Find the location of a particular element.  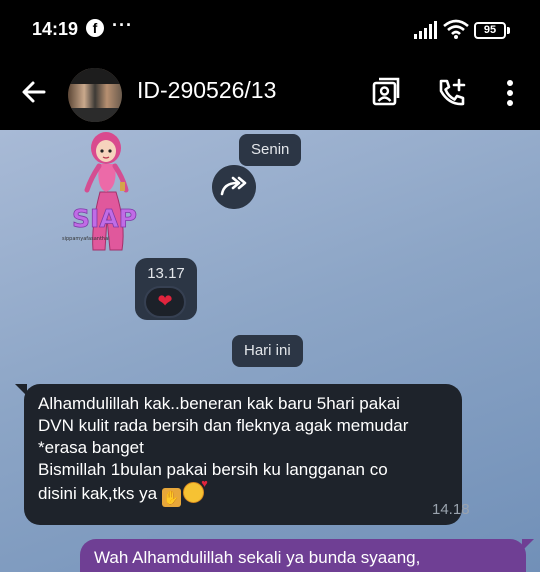

smiling-hearts-emoji-icon is located at coordinates (195, 490).